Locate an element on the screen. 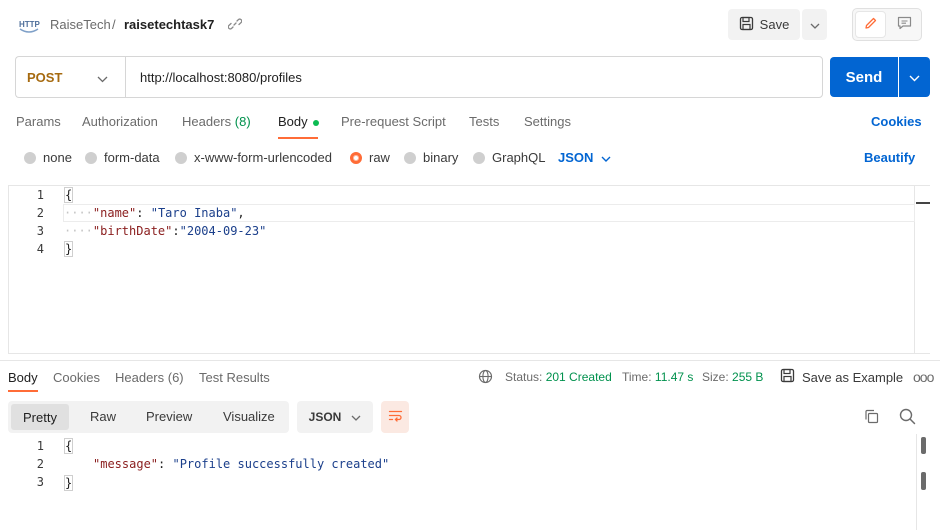 This screenshot has height=530, width=940. json-value: "Profile successfully created" is located at coordinates (281, 464).